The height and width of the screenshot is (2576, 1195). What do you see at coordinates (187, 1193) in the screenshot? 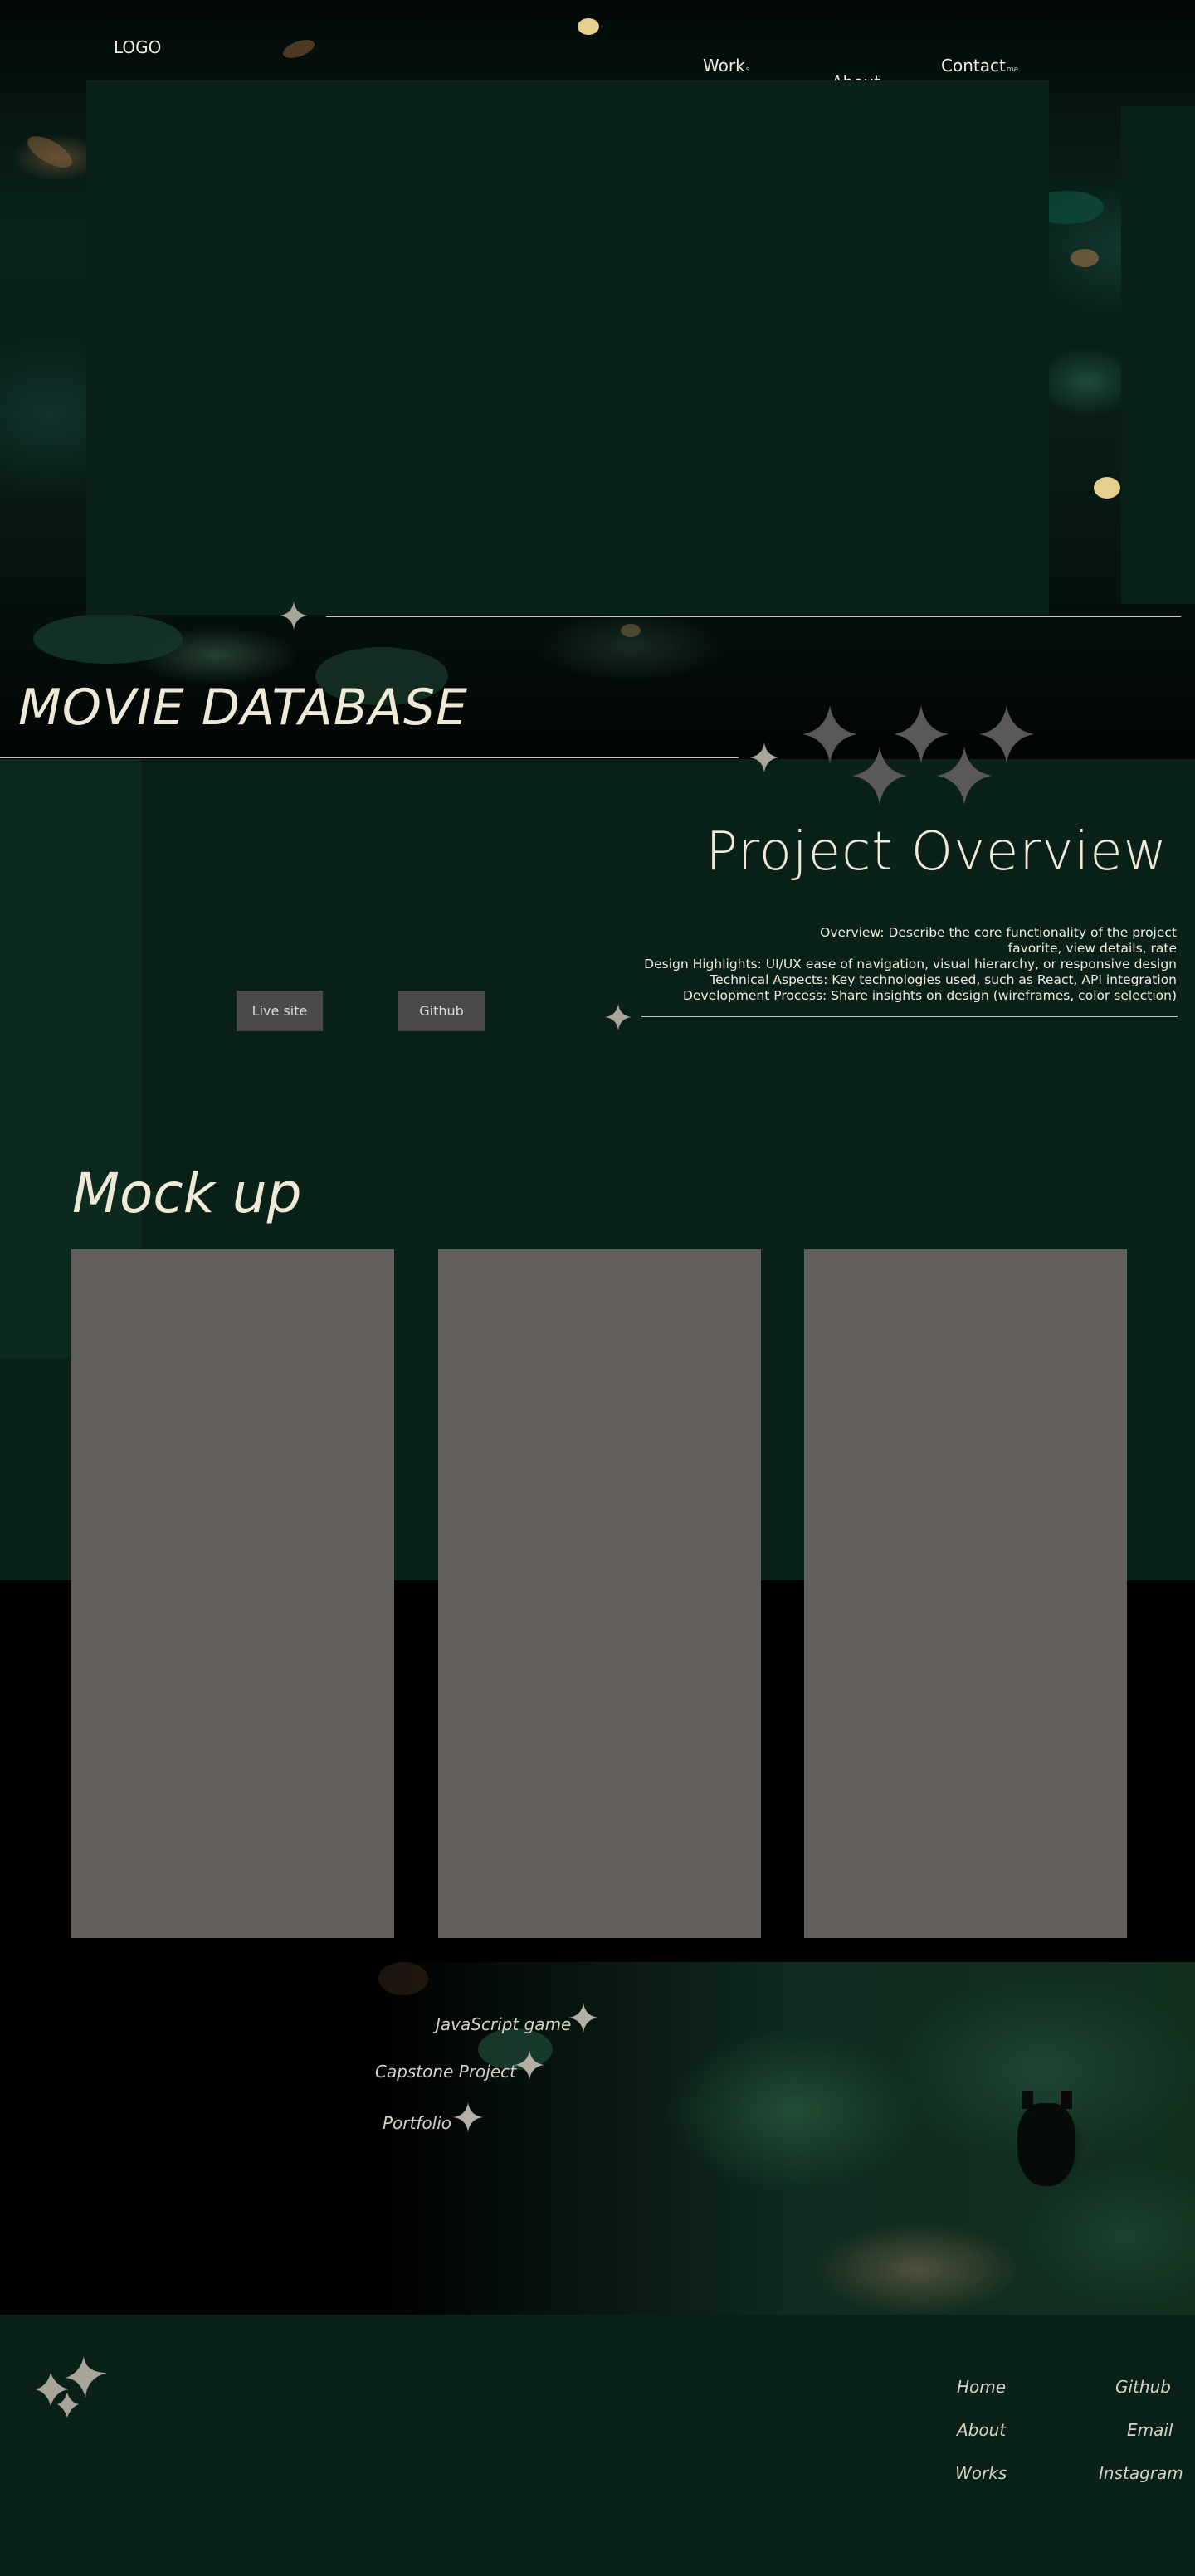
I see `mockup-heading: Mock up` at bounding box center [187, 1193].